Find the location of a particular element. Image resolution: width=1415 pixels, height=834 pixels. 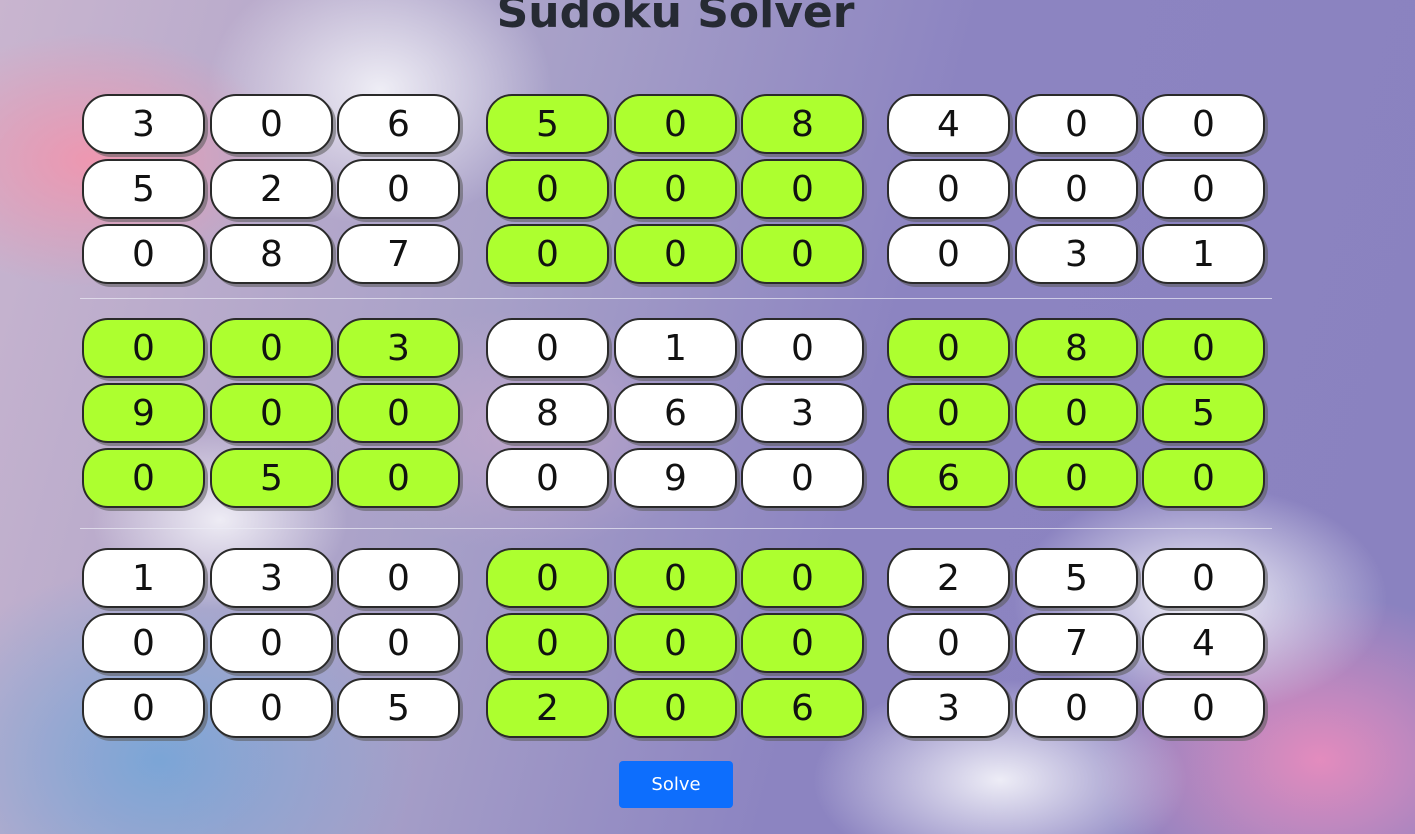

sudoku-cell-r1-c5: 0 is located at coordinates (675, 124).